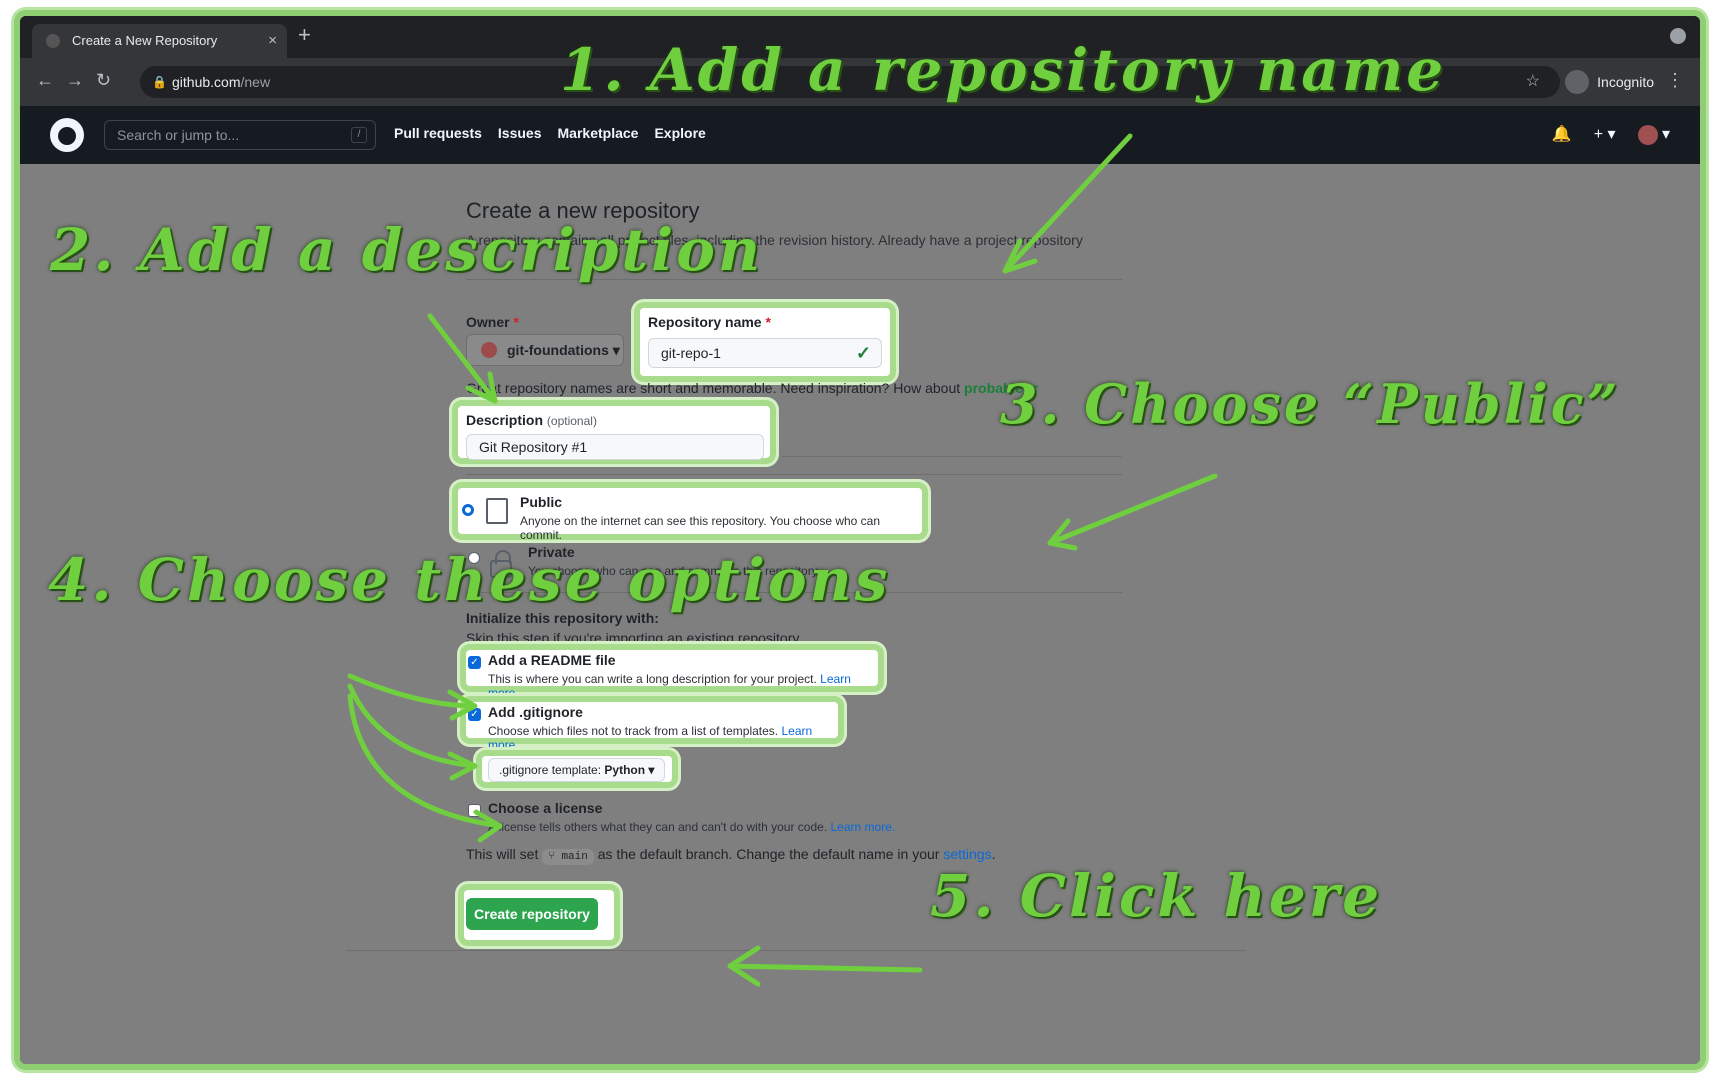 The height and width of the screenshot is (1080, 1720). Describe the element at coordinates (1067, 203) in the screenshot. I see `arrow-step1` at that location.